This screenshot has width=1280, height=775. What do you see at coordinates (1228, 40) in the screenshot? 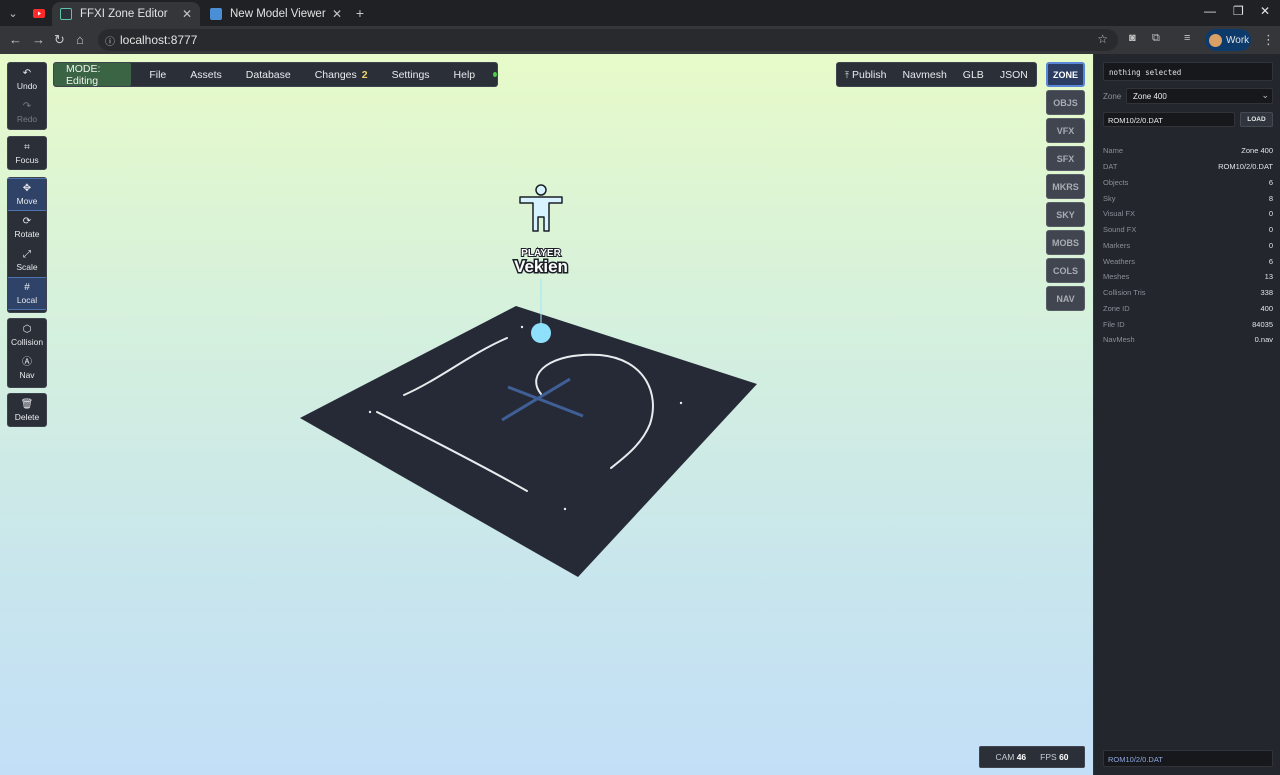
I see `profile-button: Work` at bounding box center [1228, 40].